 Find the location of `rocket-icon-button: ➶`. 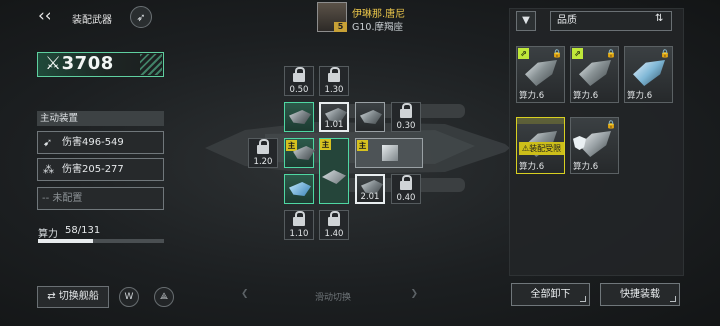

rocket-icon-button: ➶ is located at coordinates (141, 17).